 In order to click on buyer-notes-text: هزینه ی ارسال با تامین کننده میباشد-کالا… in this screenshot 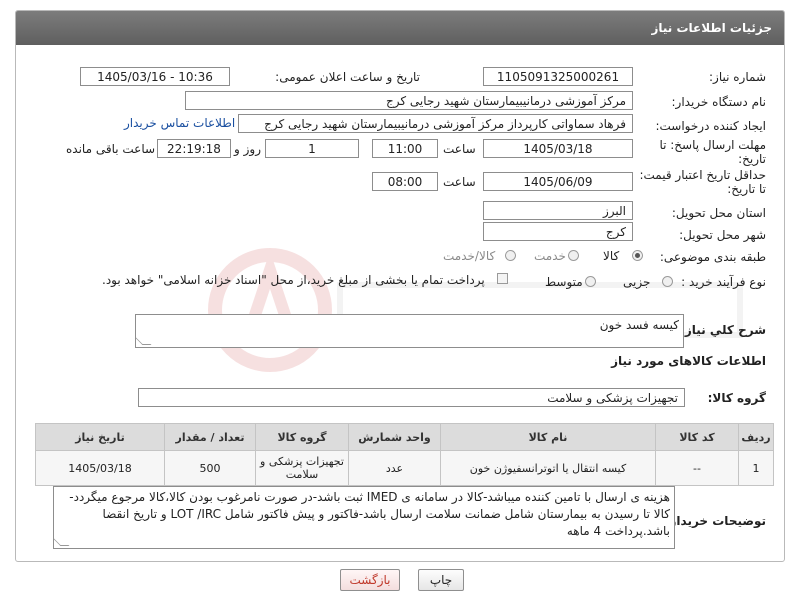, I will do `click(369, 514)`.